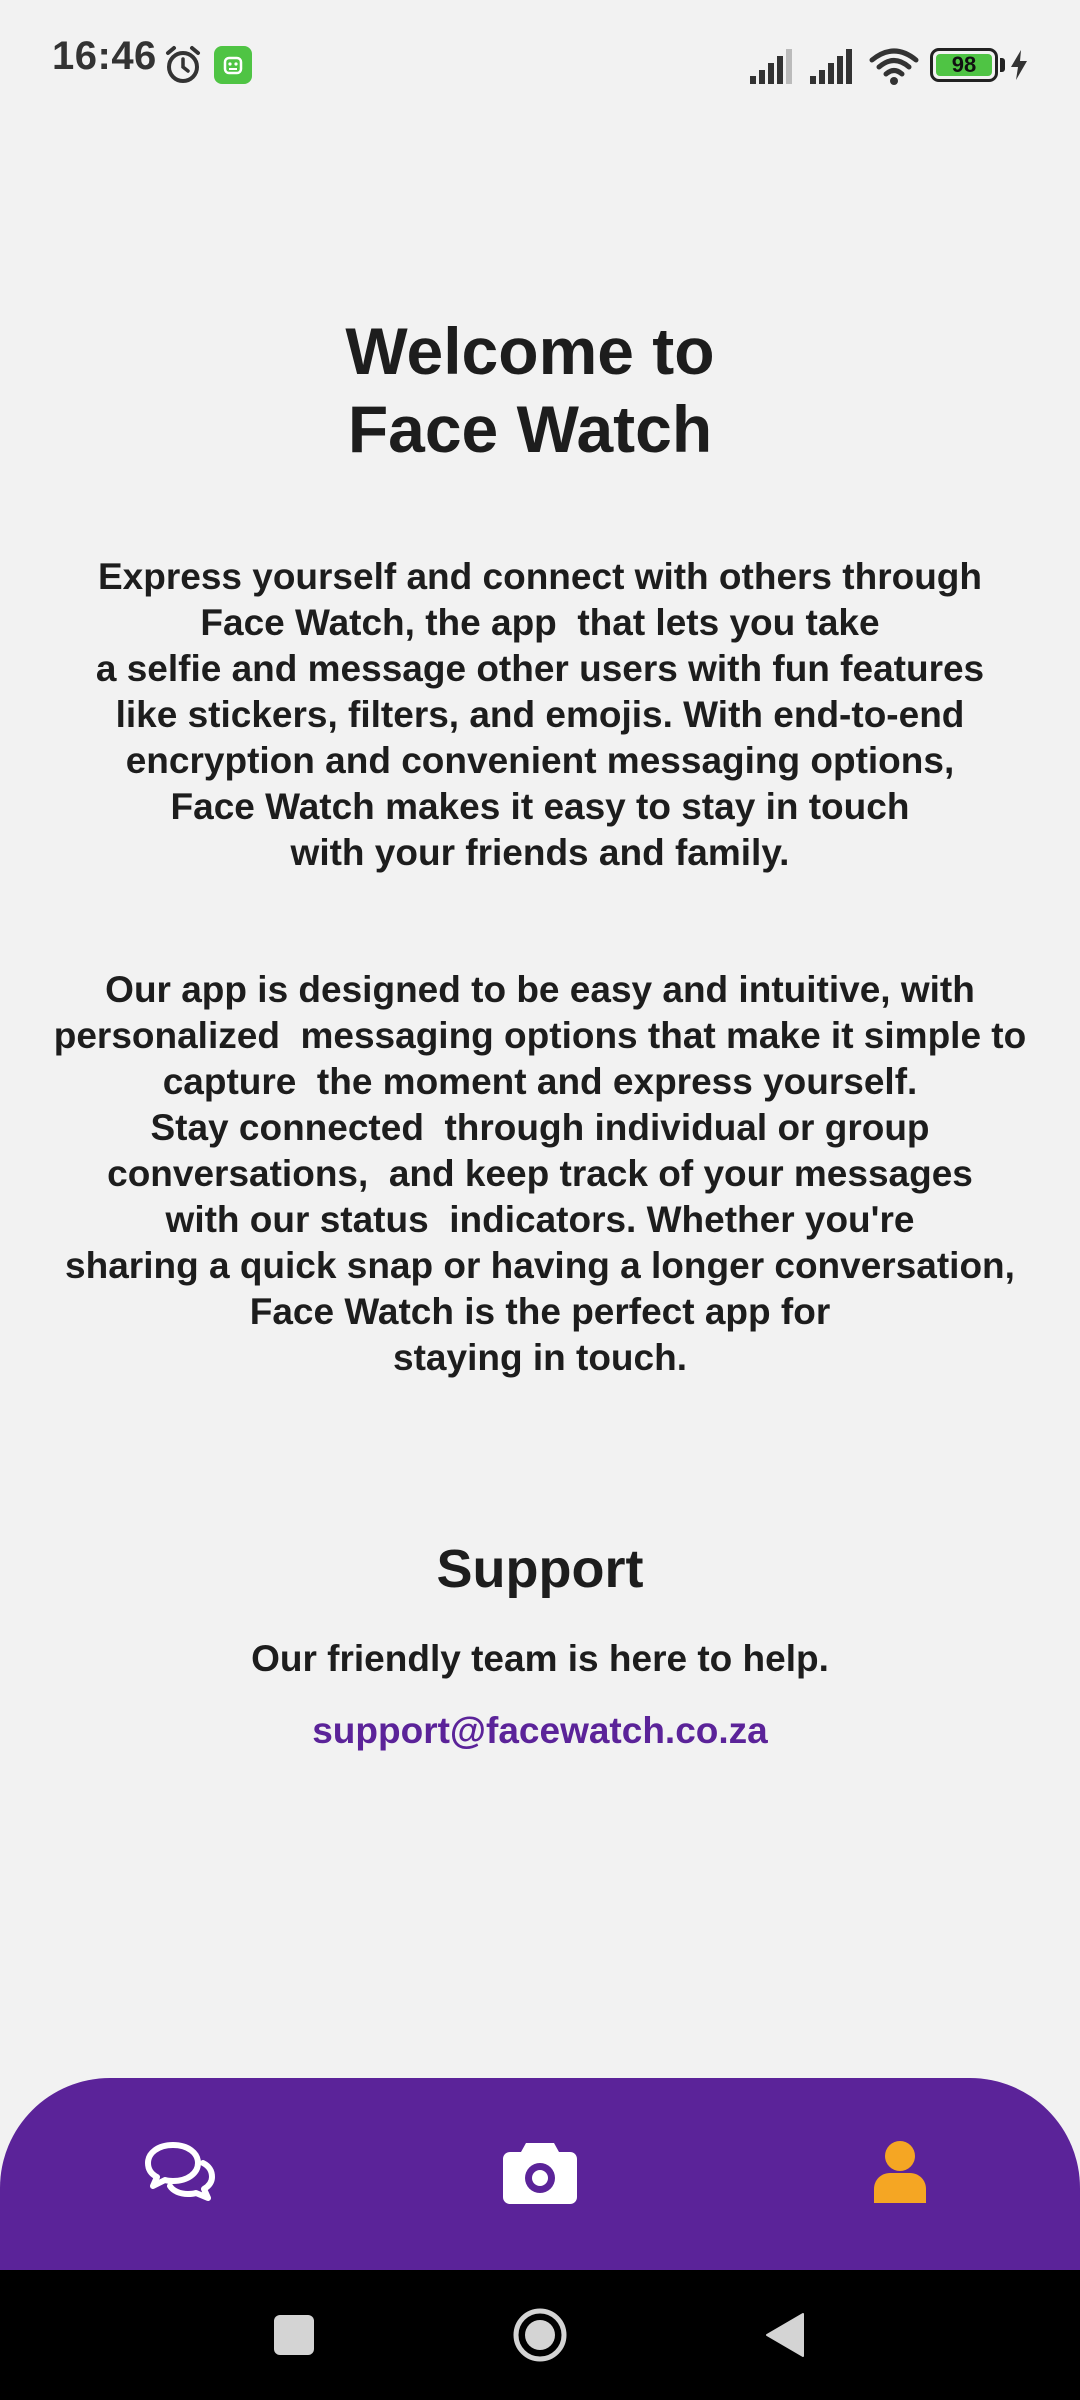 This screenshot has height=2400, width=1080. Describe the element at coordinates (894, 66) in the screenshot. I see `wifi-icon` at that location.